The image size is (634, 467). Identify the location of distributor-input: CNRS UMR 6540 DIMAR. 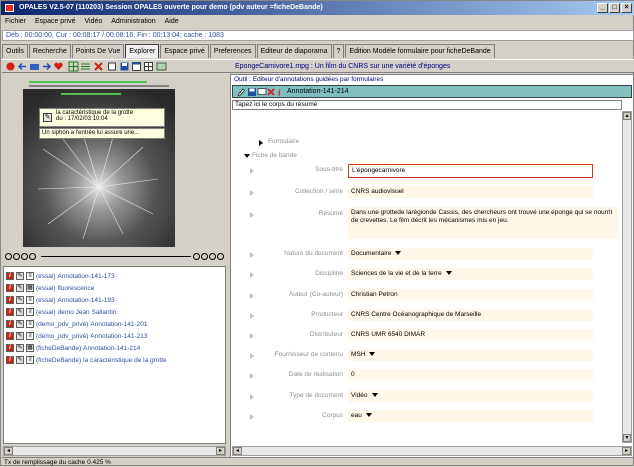
(470, 335).